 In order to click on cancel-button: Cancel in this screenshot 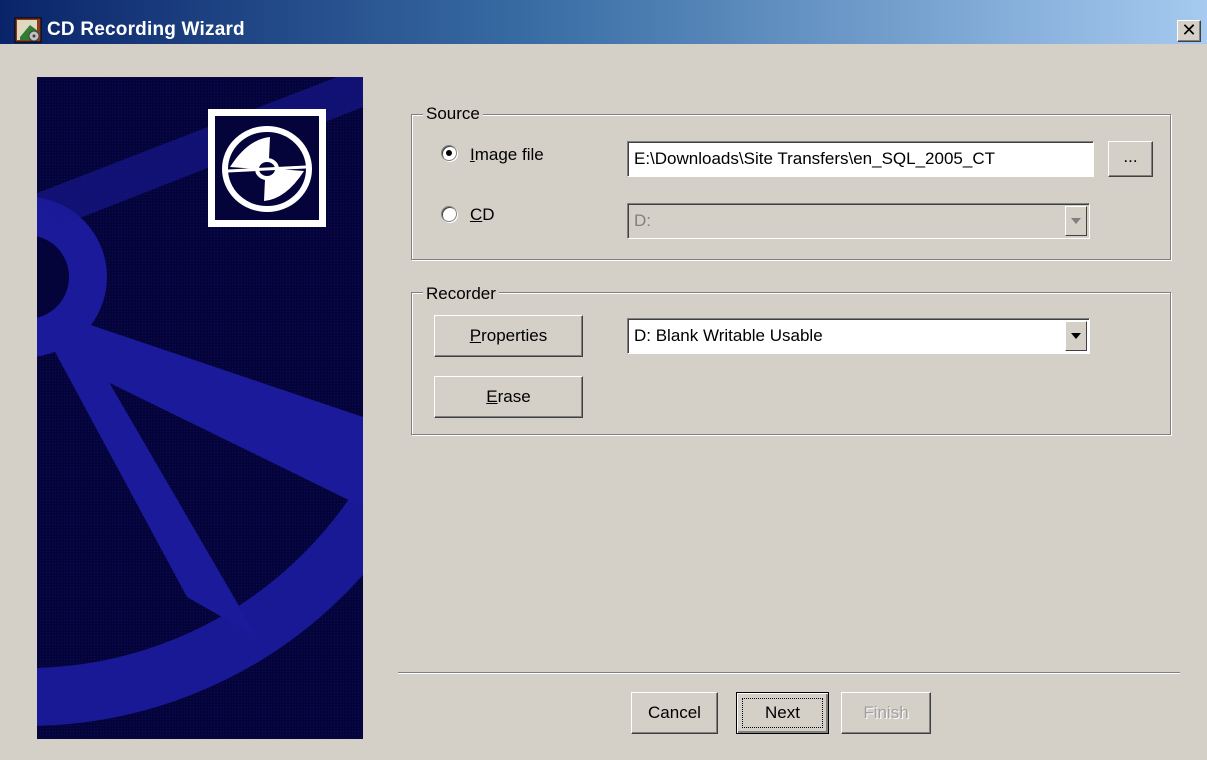, I will do `click(674, 713)`.